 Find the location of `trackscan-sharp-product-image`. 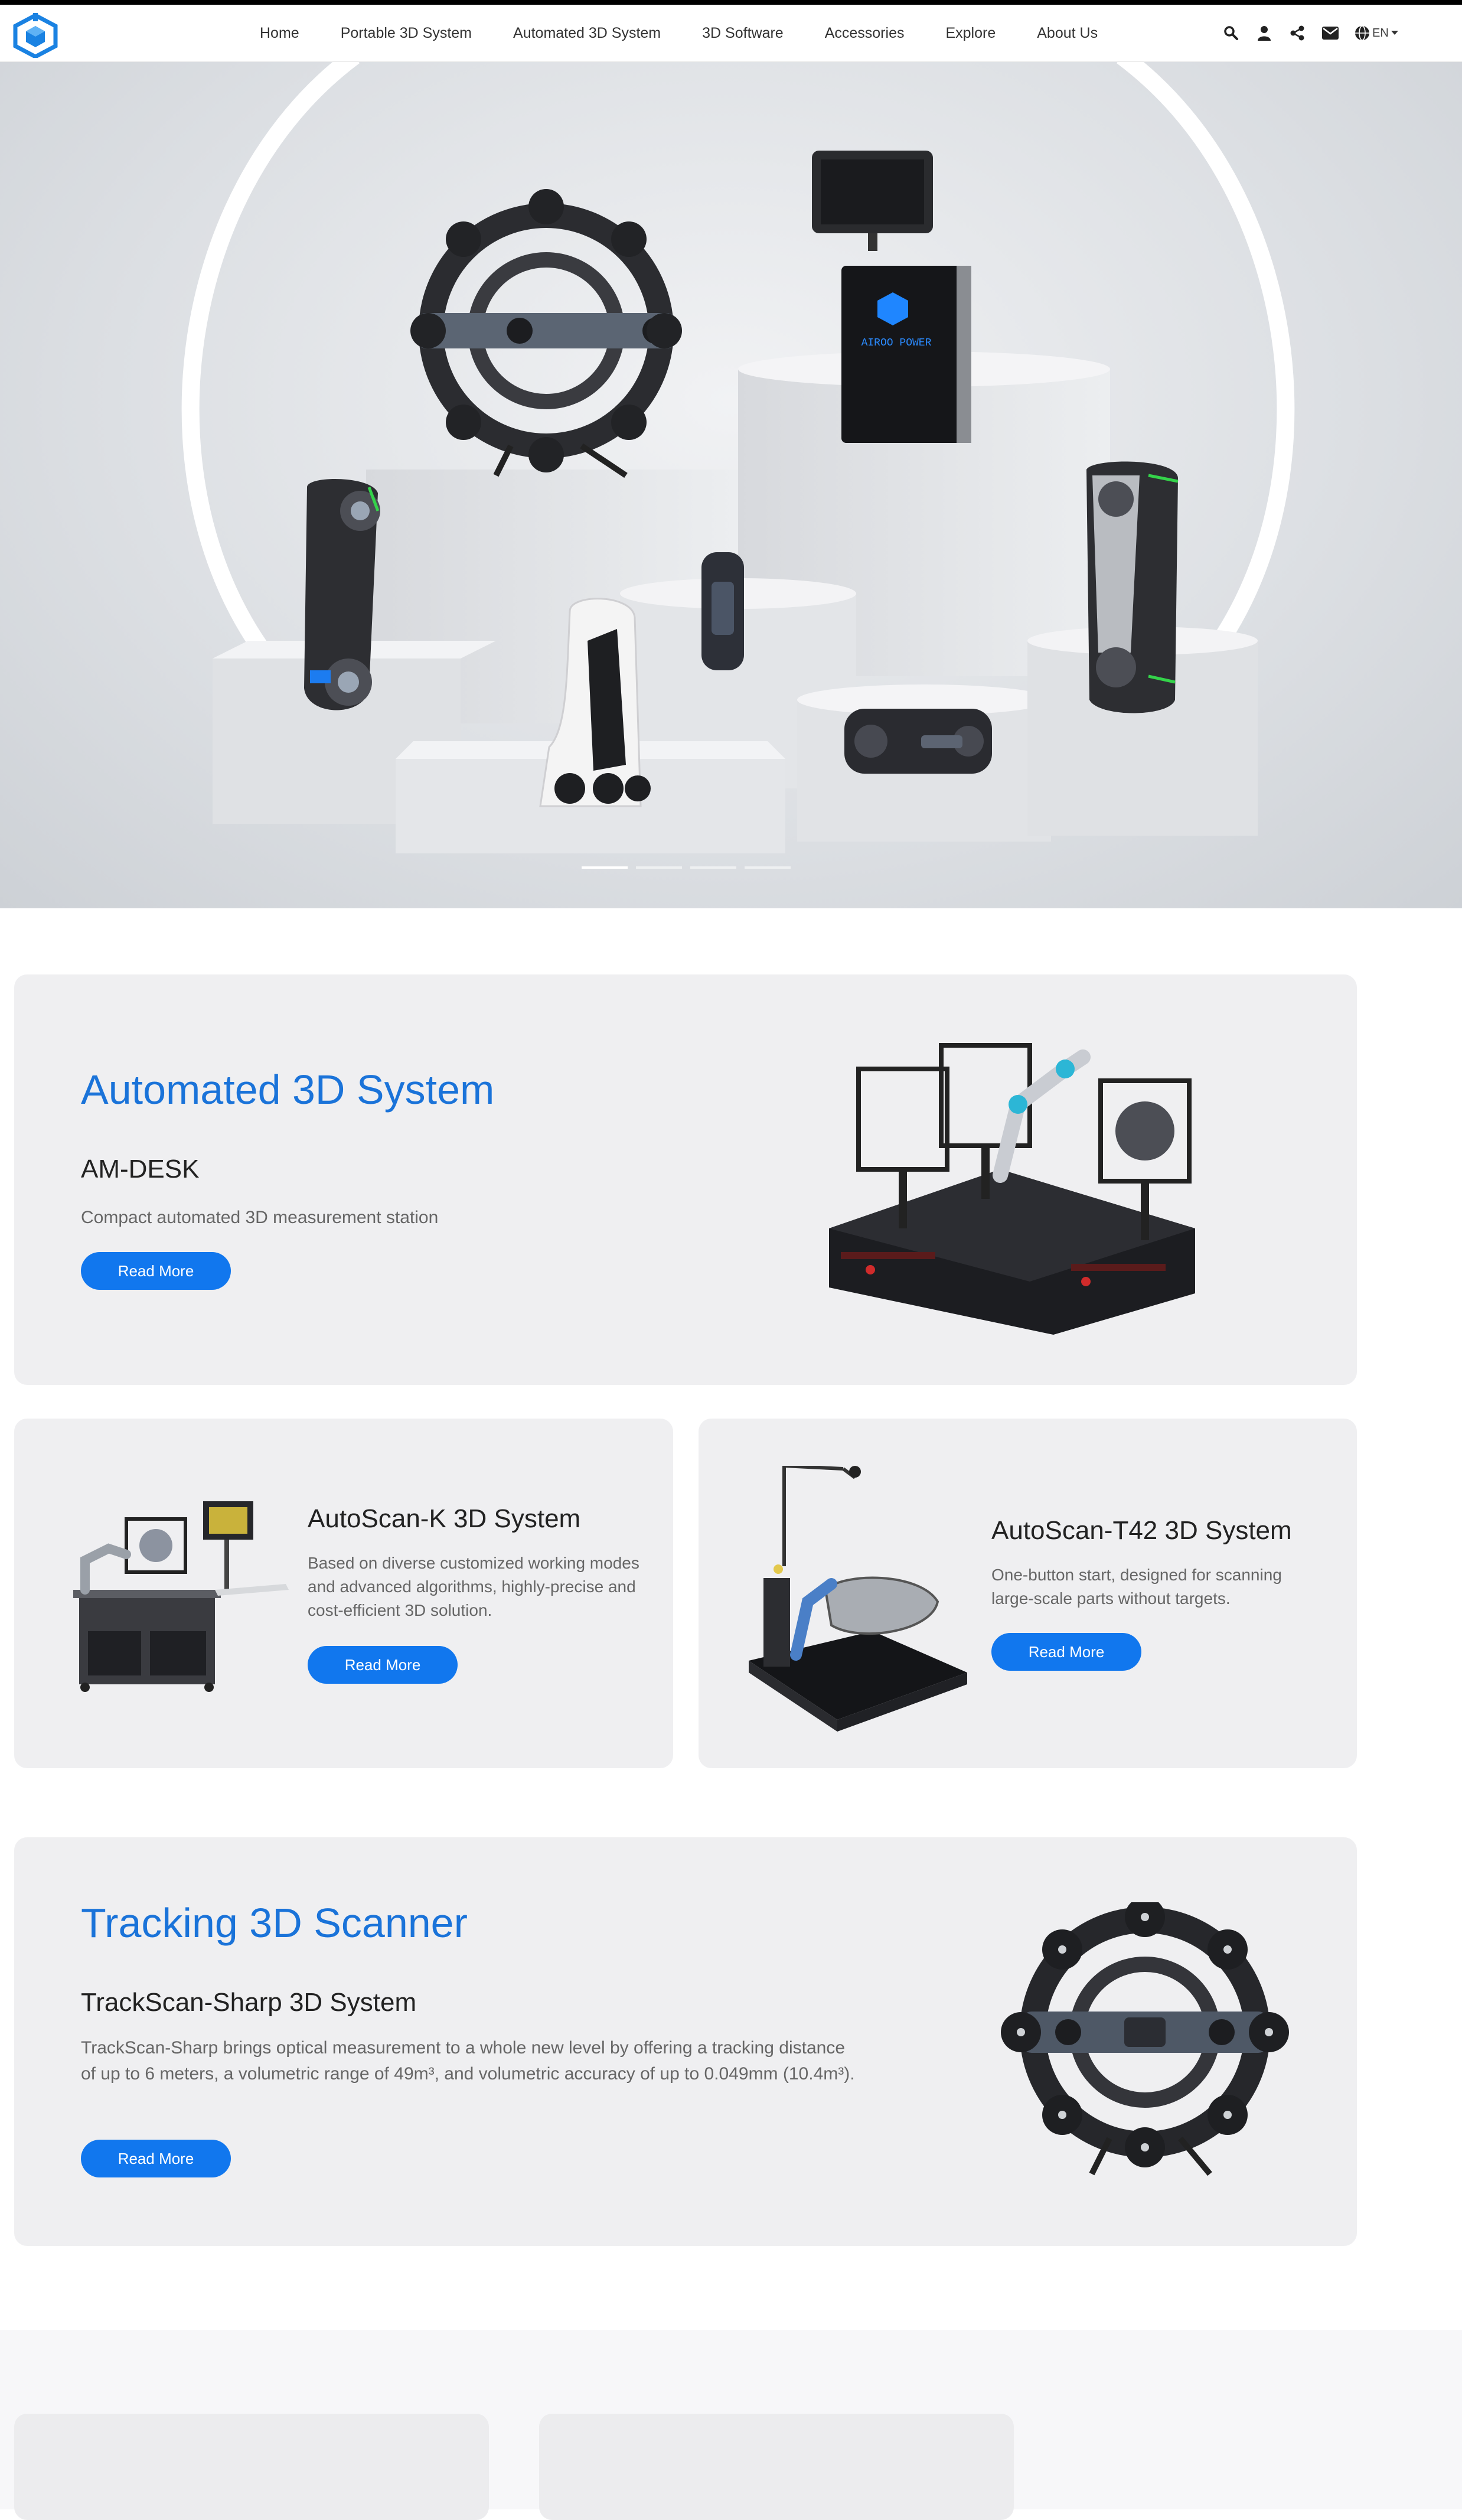

trackscan-sharp-product-image is located at coordinates (1145, 2039).